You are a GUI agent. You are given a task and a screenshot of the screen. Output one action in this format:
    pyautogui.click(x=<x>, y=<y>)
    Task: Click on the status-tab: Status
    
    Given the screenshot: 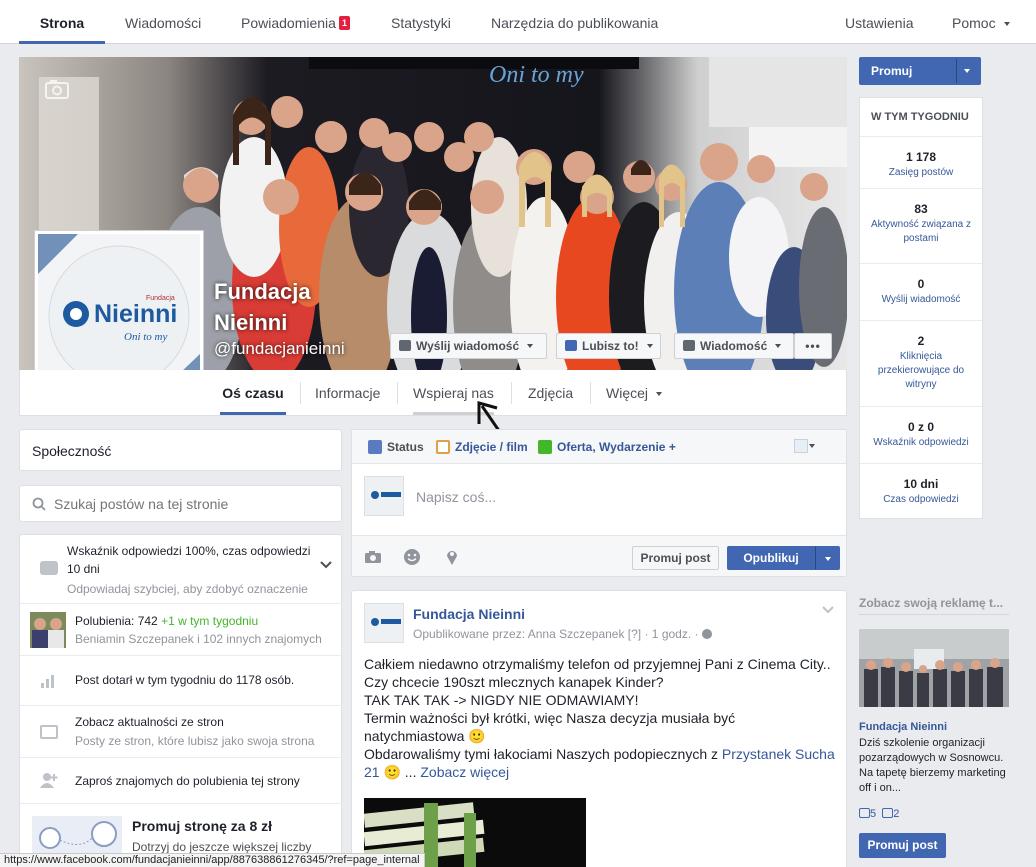 What is the action you would take?
    pyautogui.click(x=396, y=447)
    